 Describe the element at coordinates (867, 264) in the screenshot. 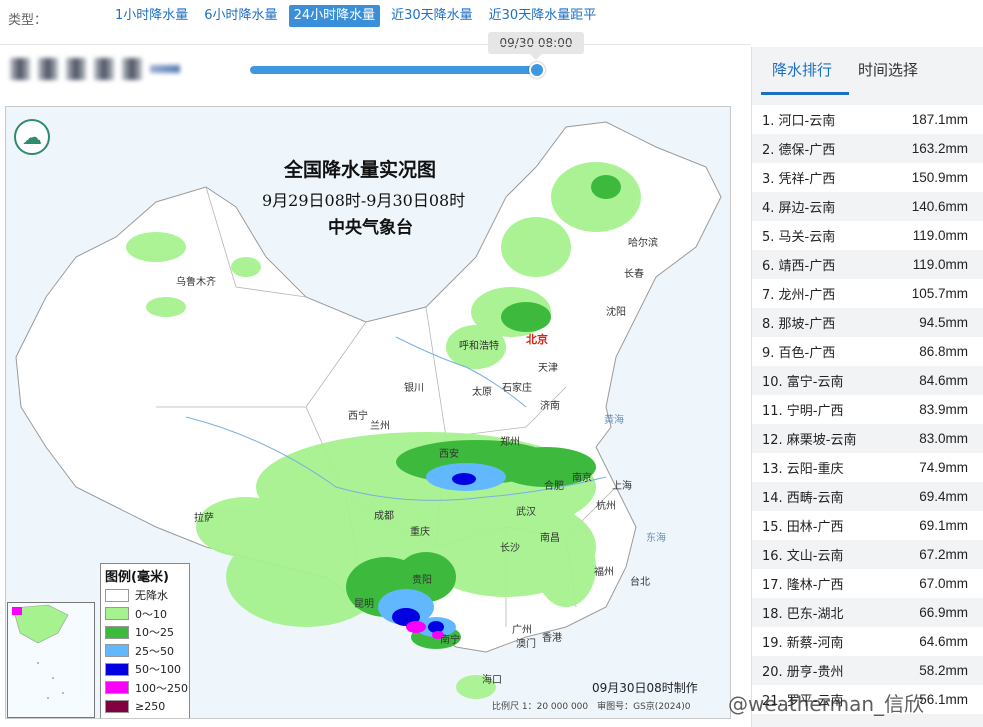

I see `ranking-row: 6. 靖西-广西 119.0mm` at that location.